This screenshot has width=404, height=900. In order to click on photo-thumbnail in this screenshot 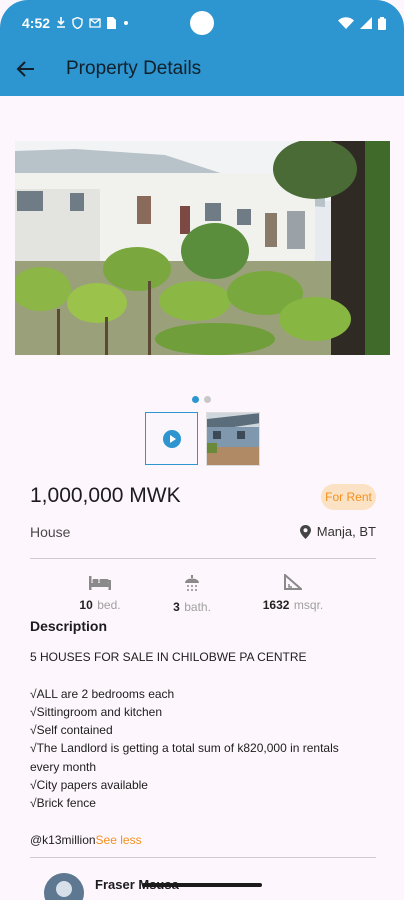, I will do `click(233, 439)`.